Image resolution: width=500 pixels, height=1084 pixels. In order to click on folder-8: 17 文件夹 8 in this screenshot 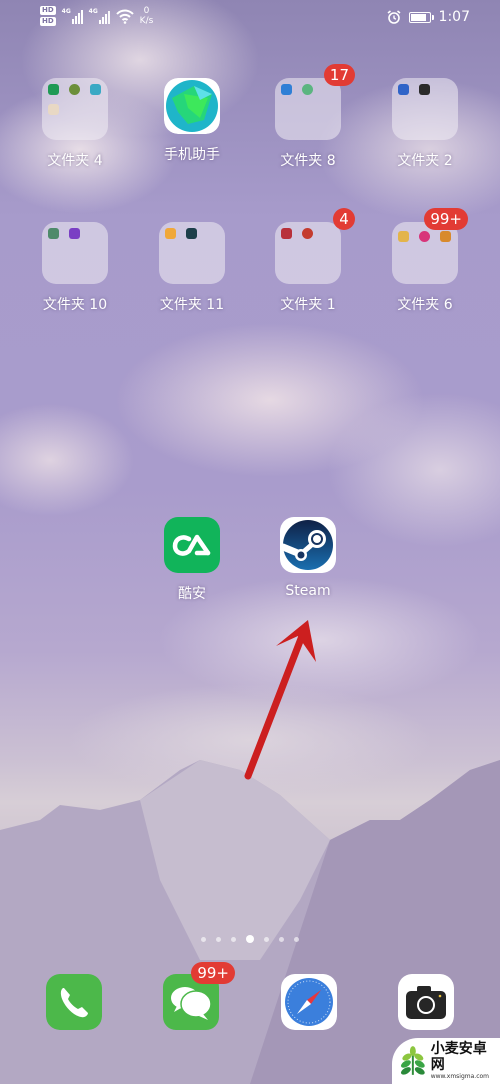, I will do `click(308, 117)`.